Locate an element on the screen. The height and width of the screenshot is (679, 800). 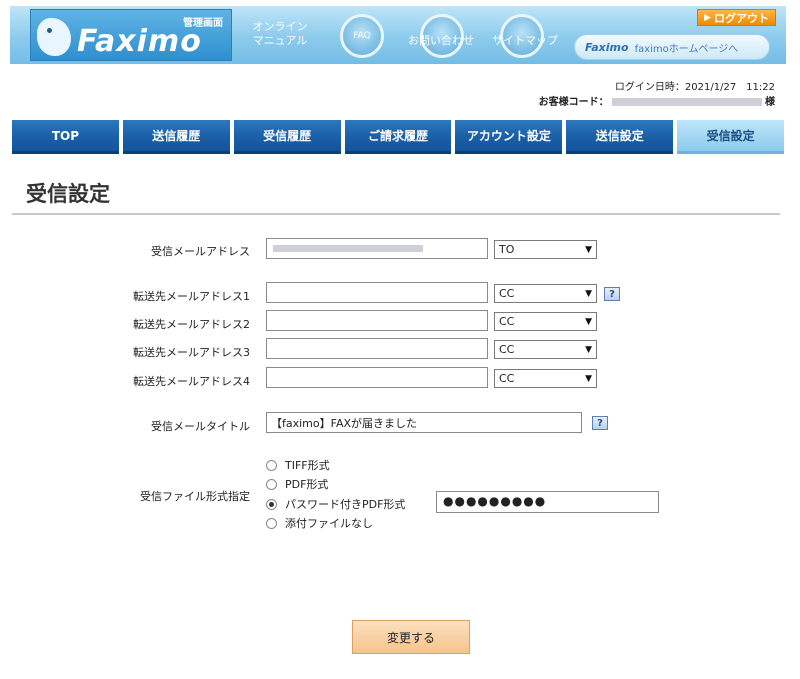
faximo-mini-logo: Faximo is located at coordinates (607, 47).